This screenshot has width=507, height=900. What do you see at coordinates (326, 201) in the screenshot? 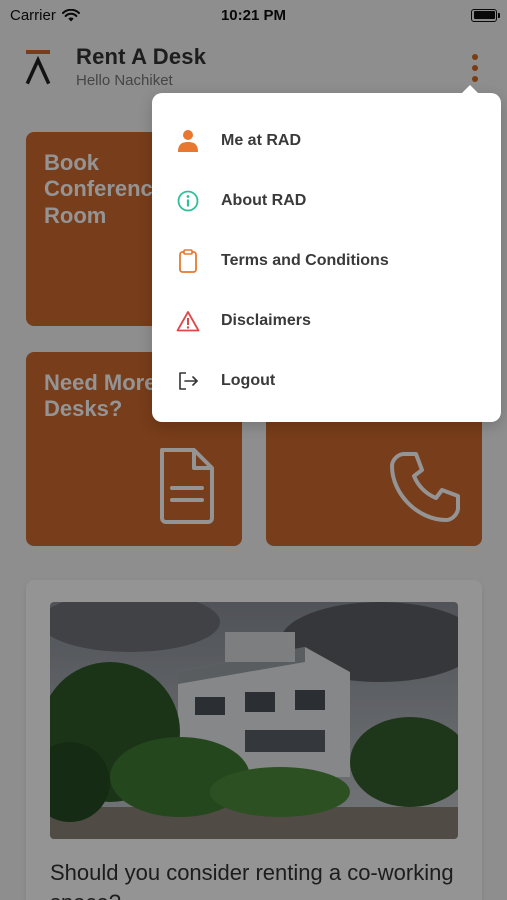
I see `menu-item-about-rad: About RAD` at bounding box center [326, 201].